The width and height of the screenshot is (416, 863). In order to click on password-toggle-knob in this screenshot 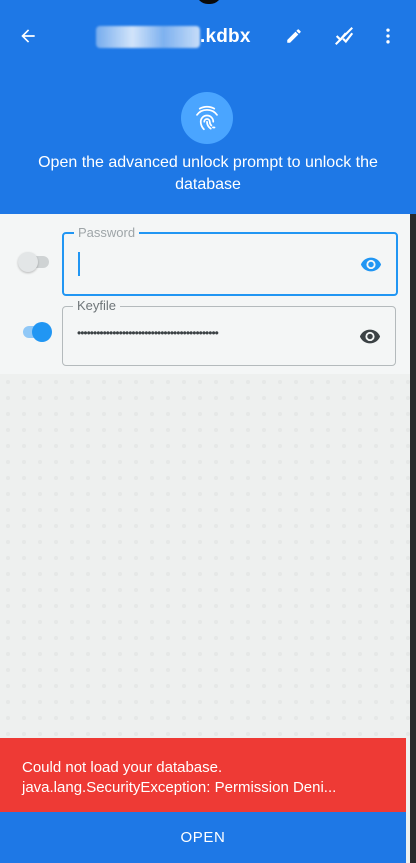, I will do `click(28, 262)`.